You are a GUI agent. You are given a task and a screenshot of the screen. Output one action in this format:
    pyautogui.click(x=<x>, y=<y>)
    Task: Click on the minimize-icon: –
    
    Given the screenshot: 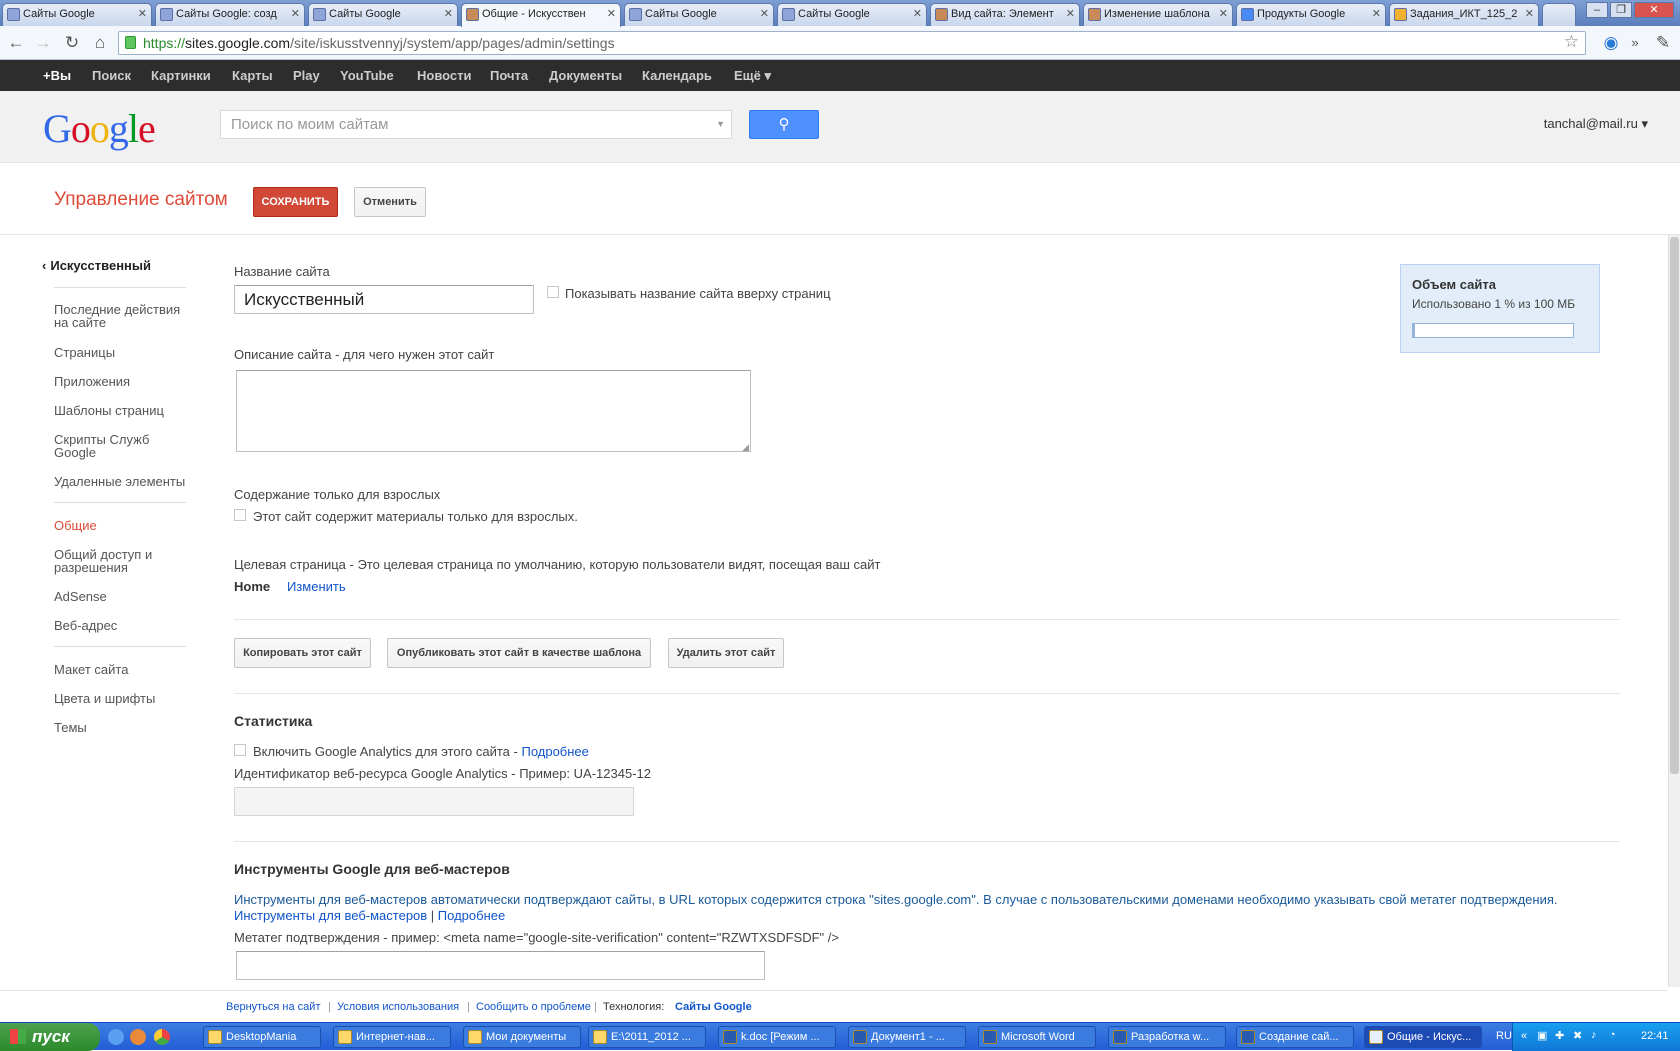 What is the action you would take?
    pyautogui.click(x=1597, y=10)
    